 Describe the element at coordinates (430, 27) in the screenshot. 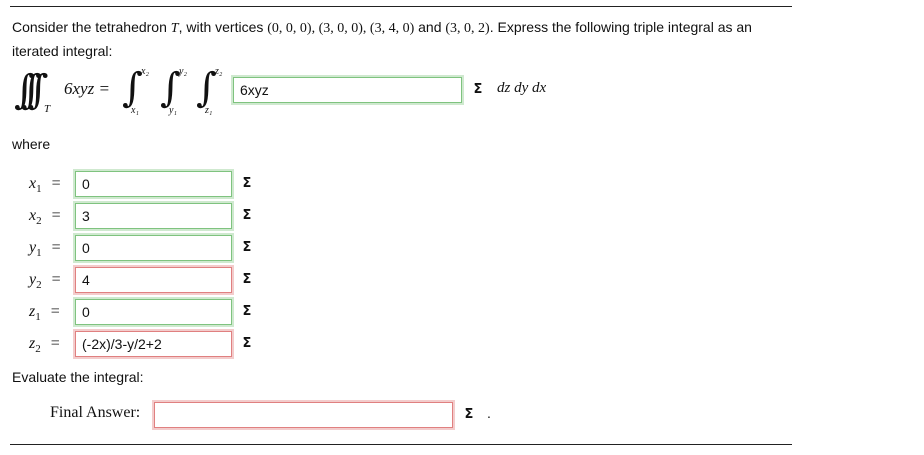

I see `prompt-and: and` at that location.